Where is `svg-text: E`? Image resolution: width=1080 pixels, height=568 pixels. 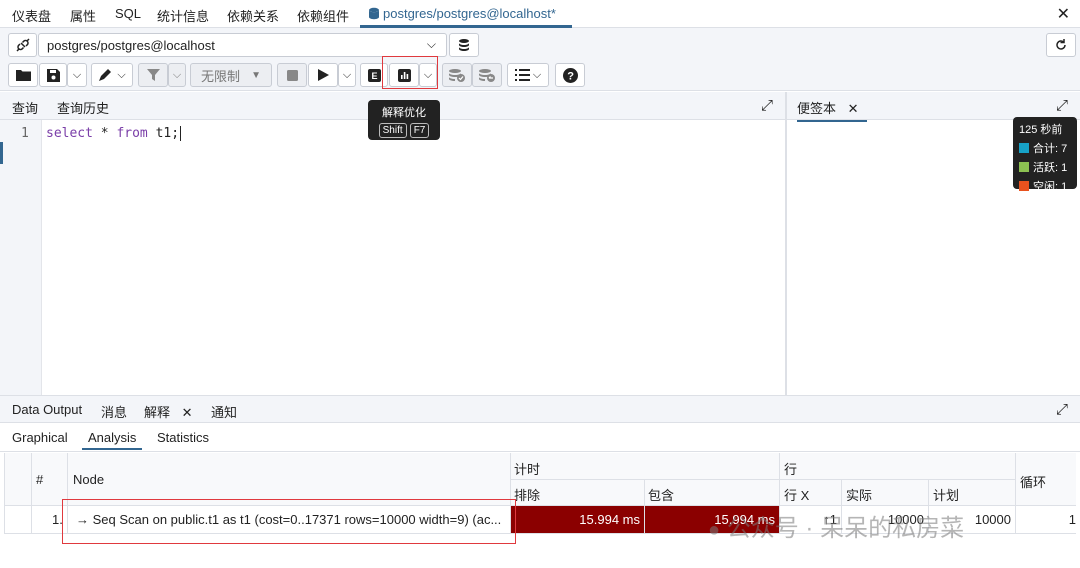
svg-text: E is located at coordinates (374, 76).